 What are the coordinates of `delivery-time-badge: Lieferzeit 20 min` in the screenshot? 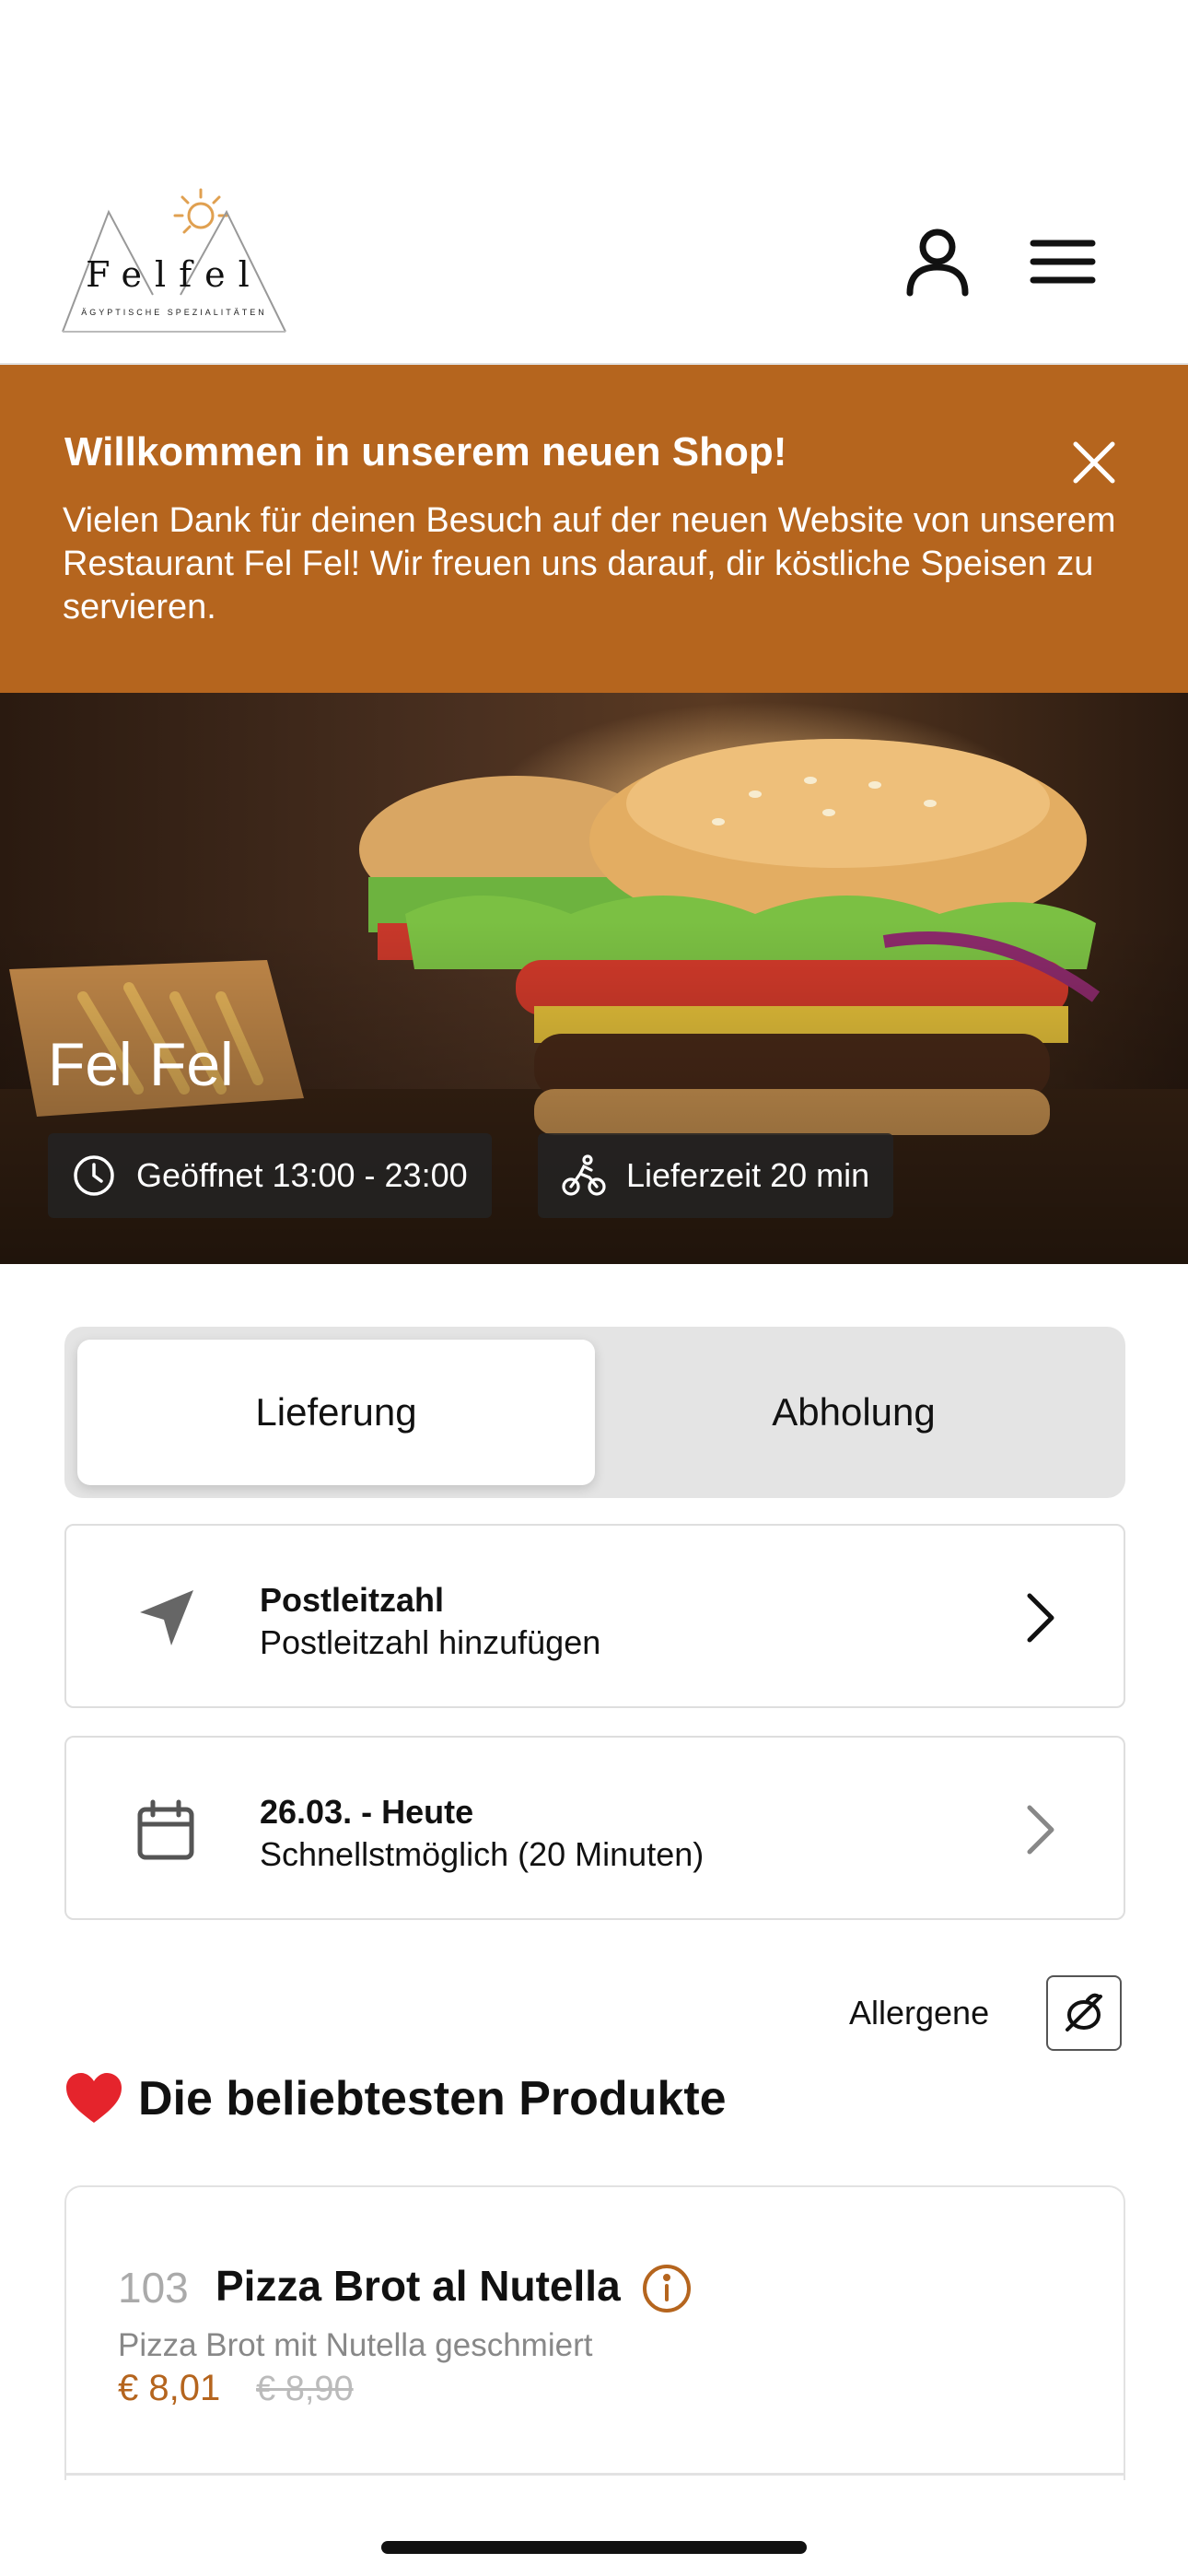 It's located at (716, 1175).